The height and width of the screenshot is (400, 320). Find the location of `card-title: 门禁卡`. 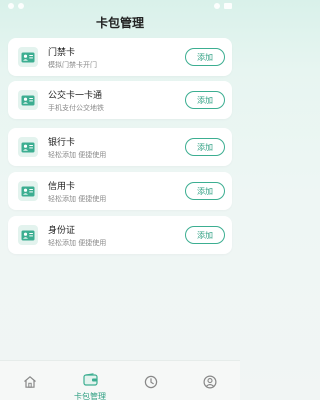

card-title: 门禁卡 is located at coordinates (62, 53).